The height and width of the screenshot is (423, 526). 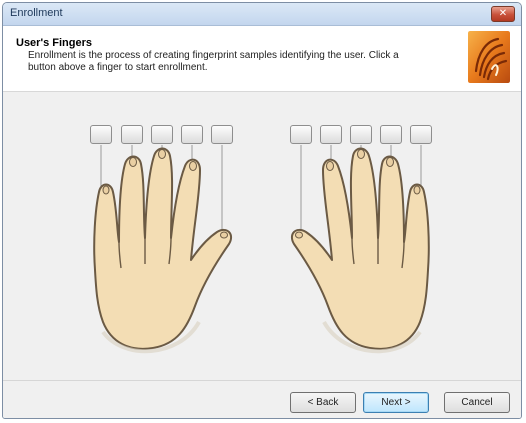 What do you see at coordinates (54, 43) in the screenshot?
I see `page-title: User's Fingers` at bounding box center [54, 43].